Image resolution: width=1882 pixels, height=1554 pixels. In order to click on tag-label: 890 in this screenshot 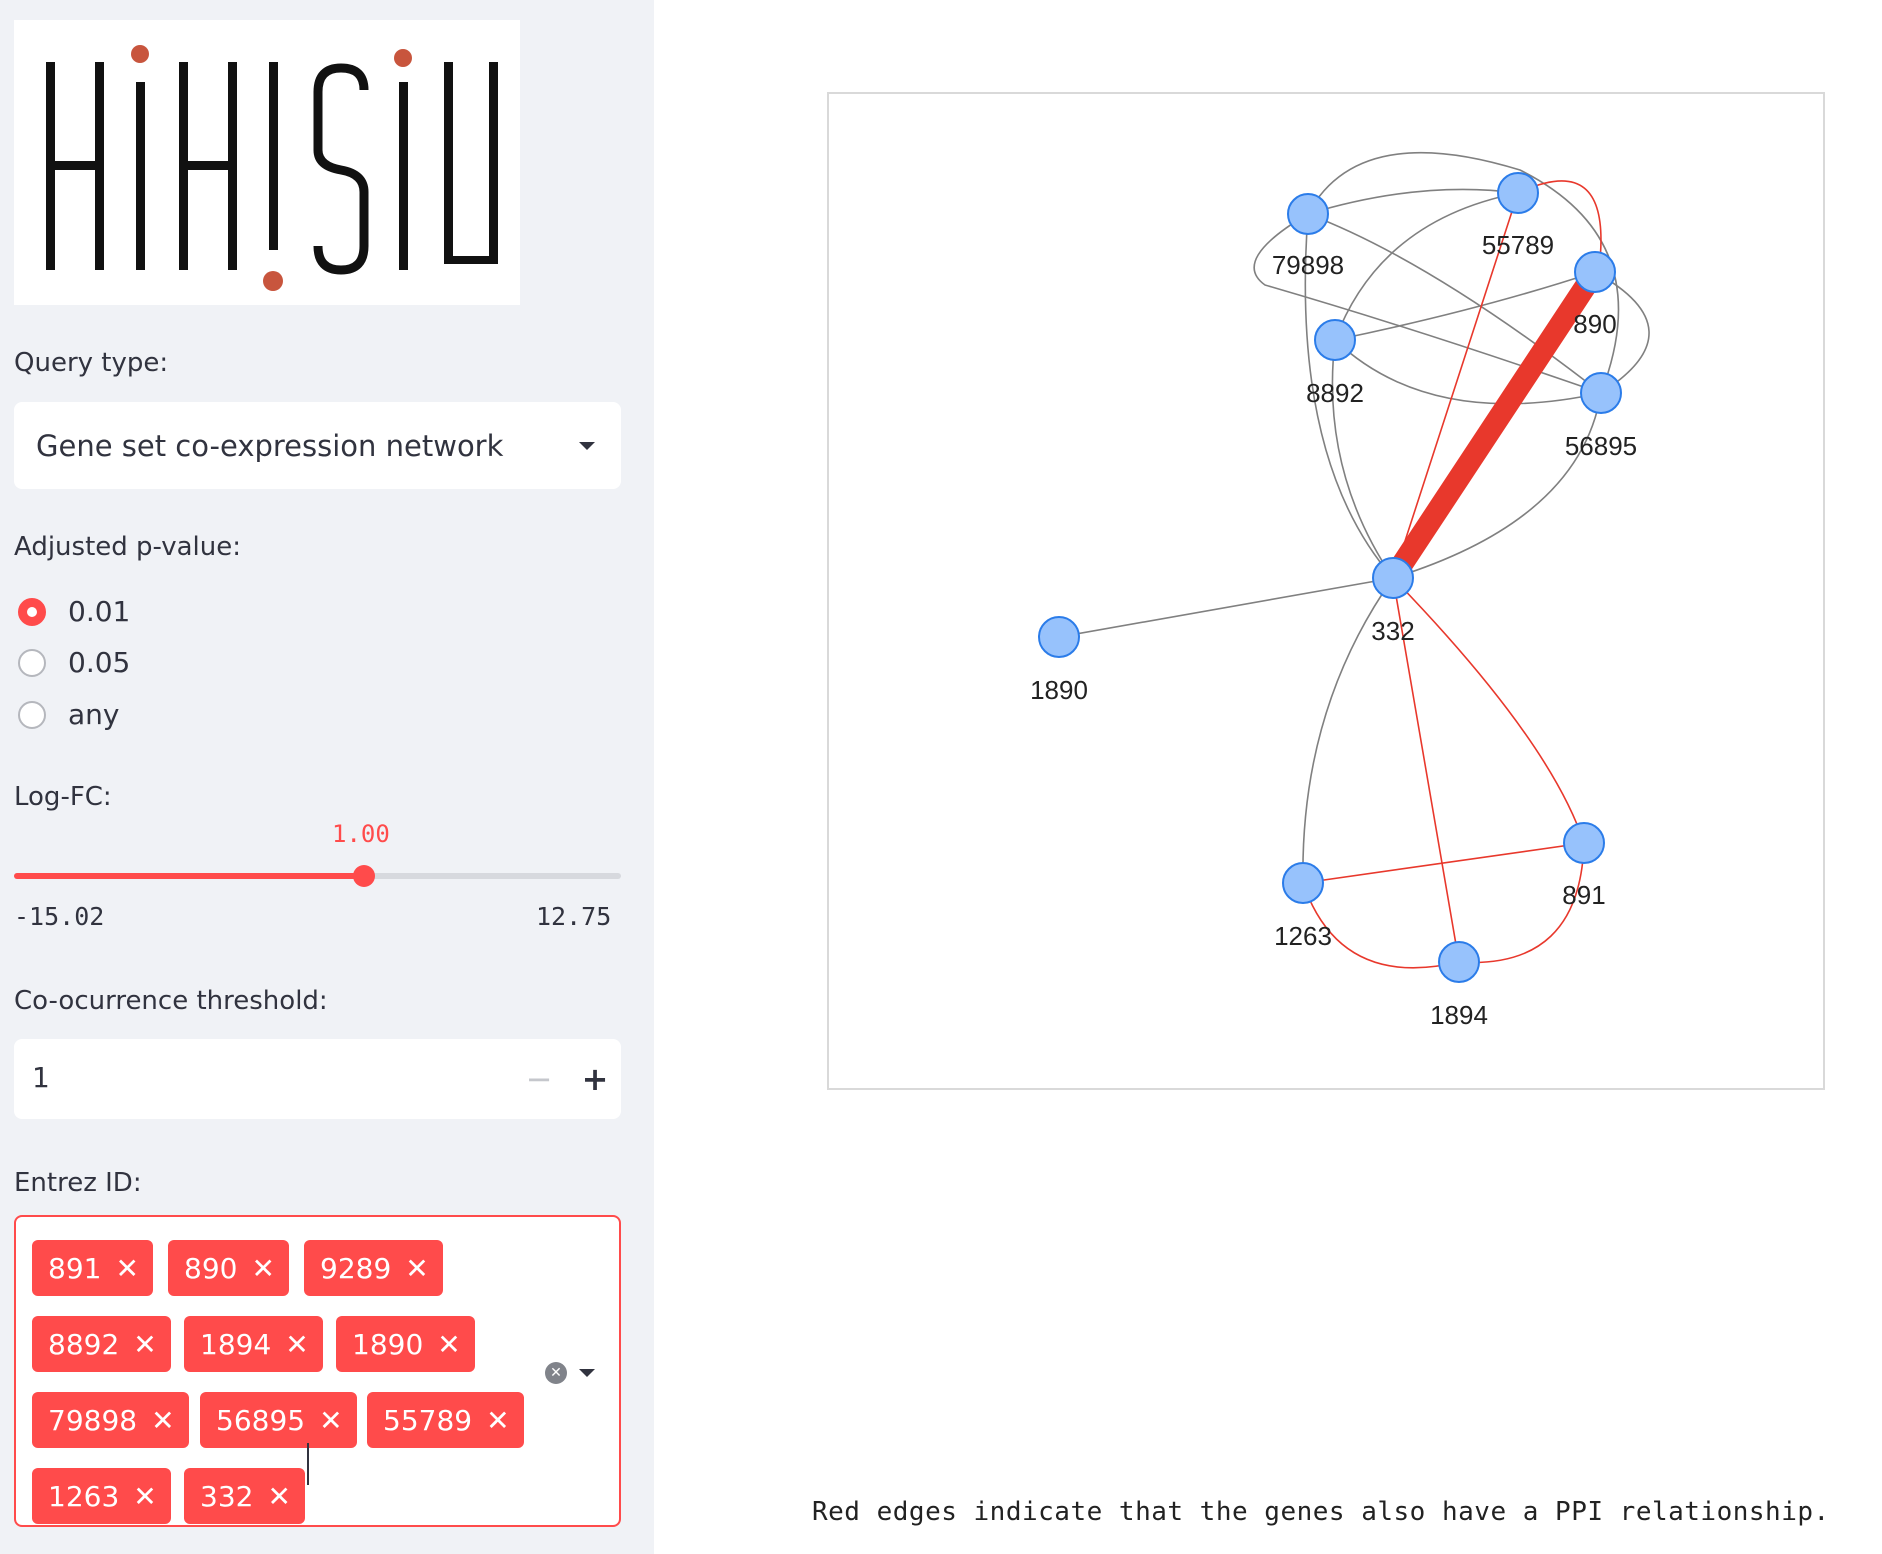, I will do `click(211, 1268)`.